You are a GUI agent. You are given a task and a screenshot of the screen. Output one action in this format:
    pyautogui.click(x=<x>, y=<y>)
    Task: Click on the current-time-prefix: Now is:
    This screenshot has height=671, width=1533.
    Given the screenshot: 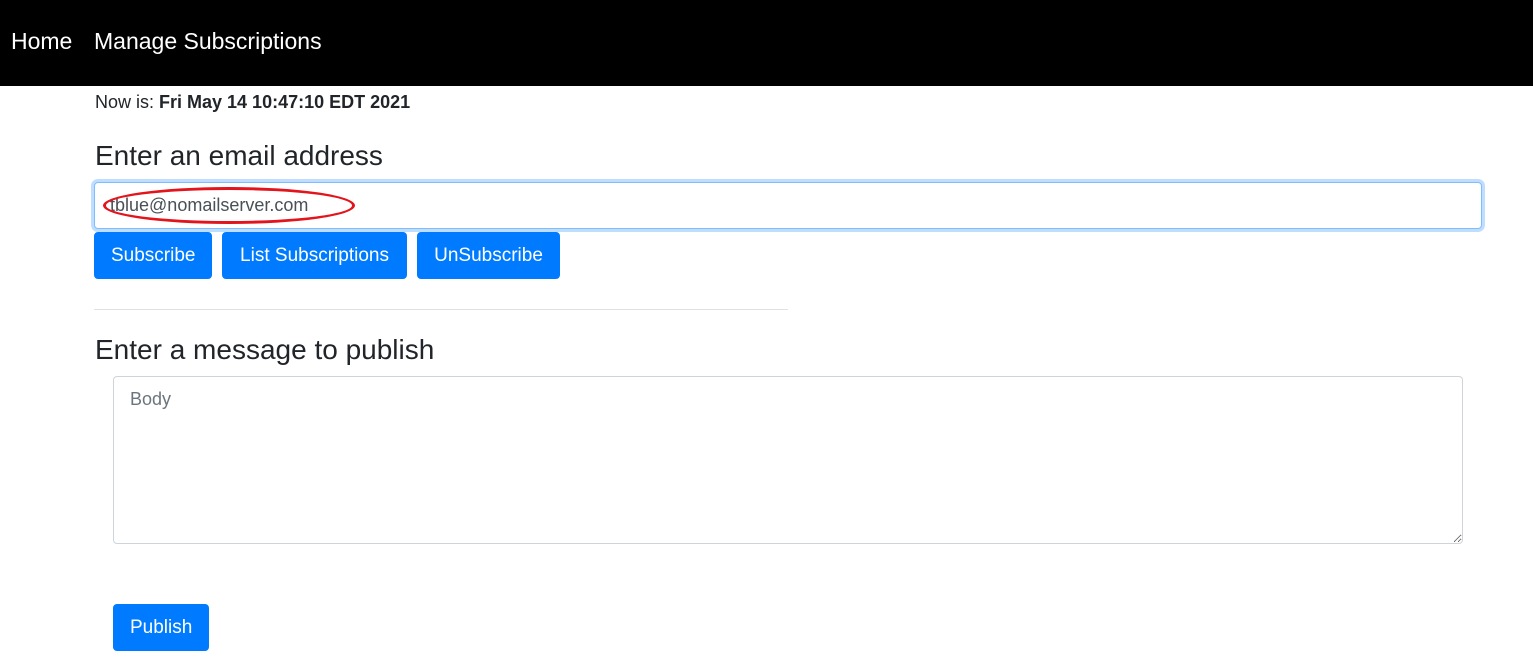 What is the action you would take?
    pyautogui.click(x=127, y=102)
    